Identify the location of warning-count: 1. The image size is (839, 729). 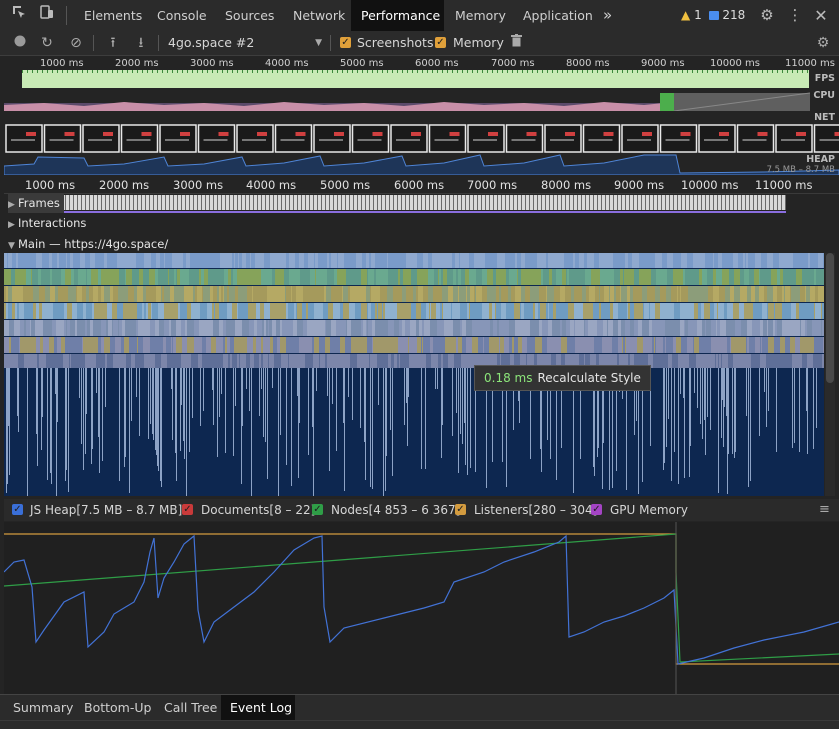
(698, 15).